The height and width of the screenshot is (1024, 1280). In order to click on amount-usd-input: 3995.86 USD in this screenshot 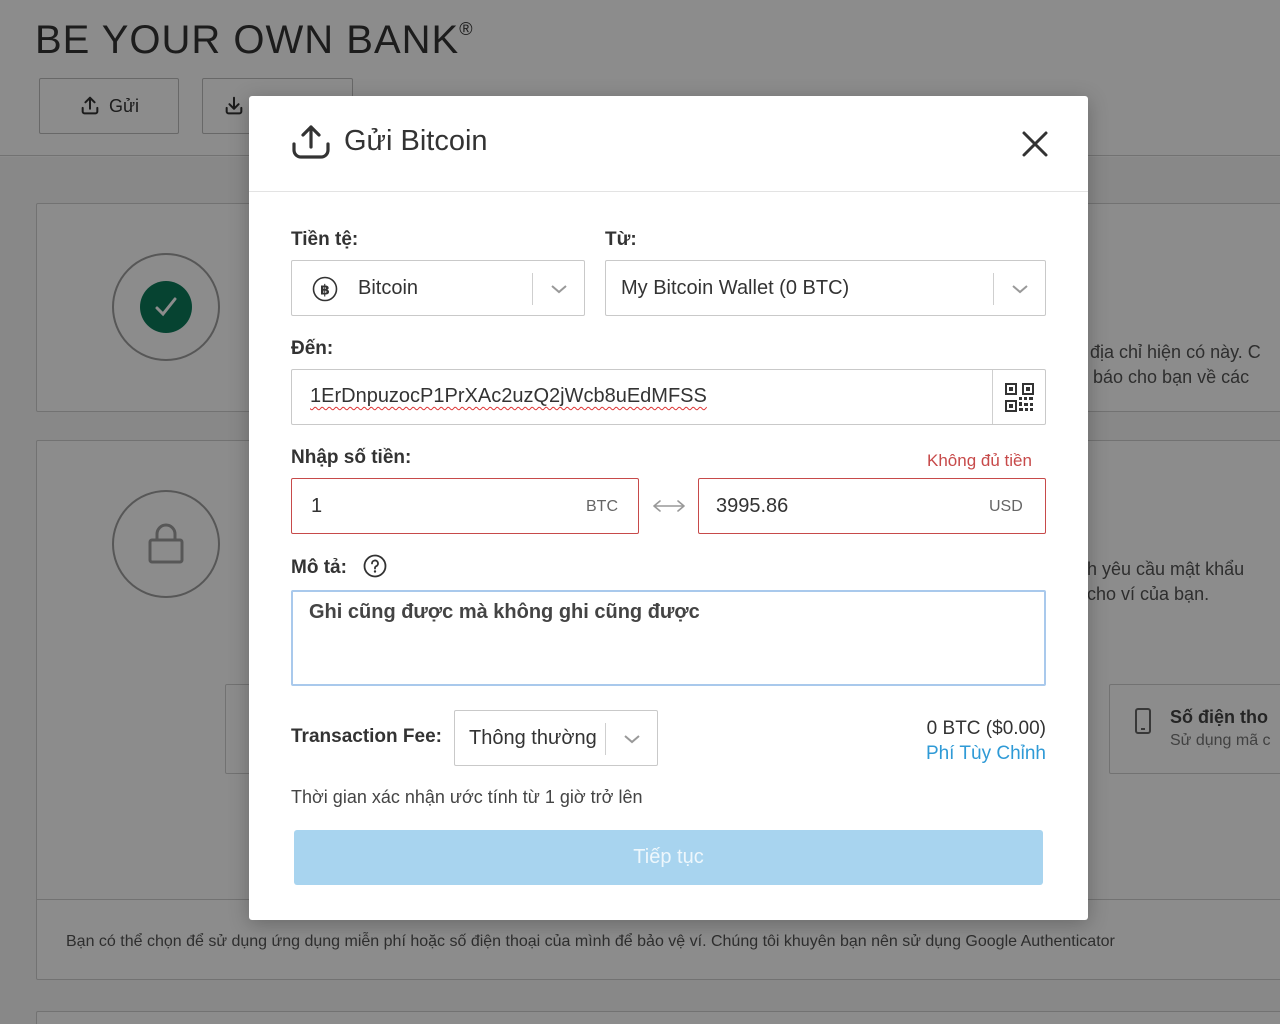, I will do `click(872, 506)`.